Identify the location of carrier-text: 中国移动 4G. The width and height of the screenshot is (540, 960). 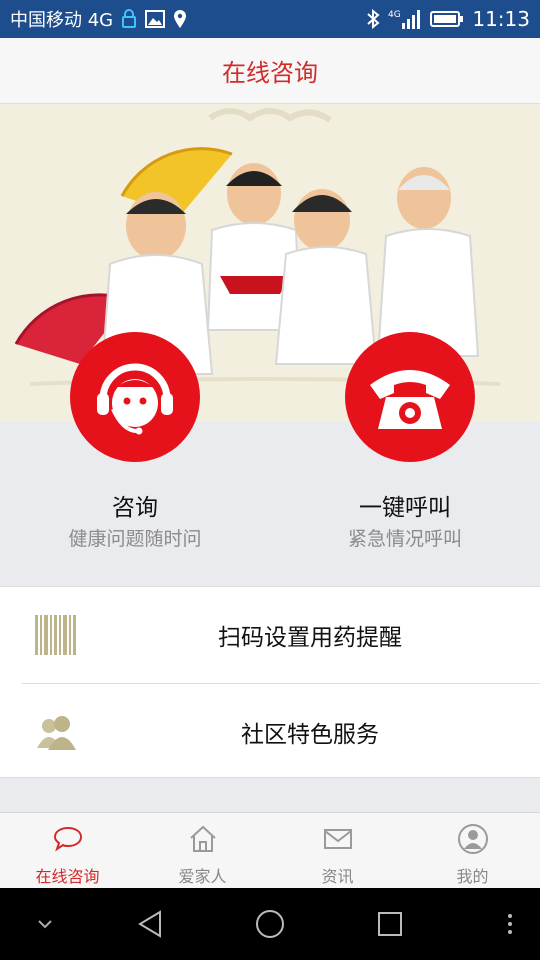
(62, 20).